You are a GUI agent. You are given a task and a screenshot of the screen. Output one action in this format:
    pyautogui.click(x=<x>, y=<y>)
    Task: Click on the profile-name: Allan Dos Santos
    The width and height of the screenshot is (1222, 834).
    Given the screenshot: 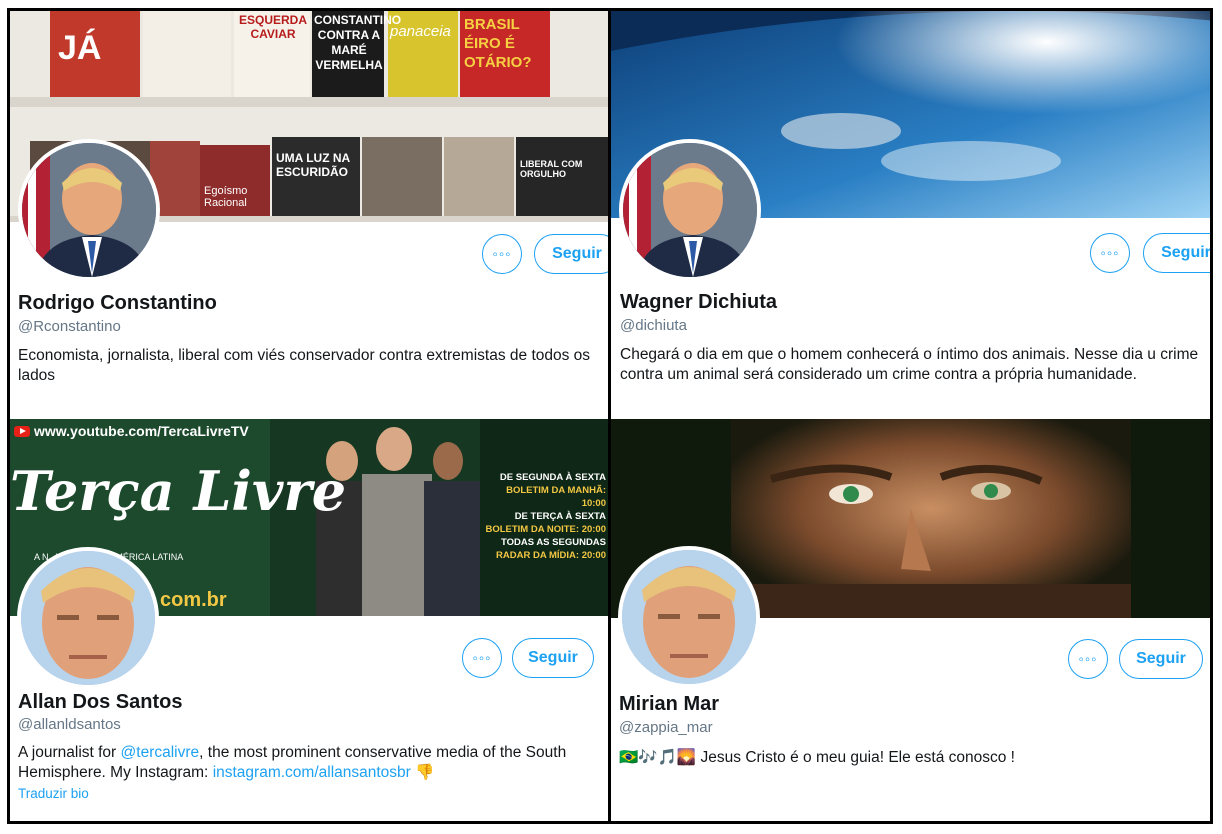 What is the action you would take?
    pyautogui.click(x=100, y=702)
    